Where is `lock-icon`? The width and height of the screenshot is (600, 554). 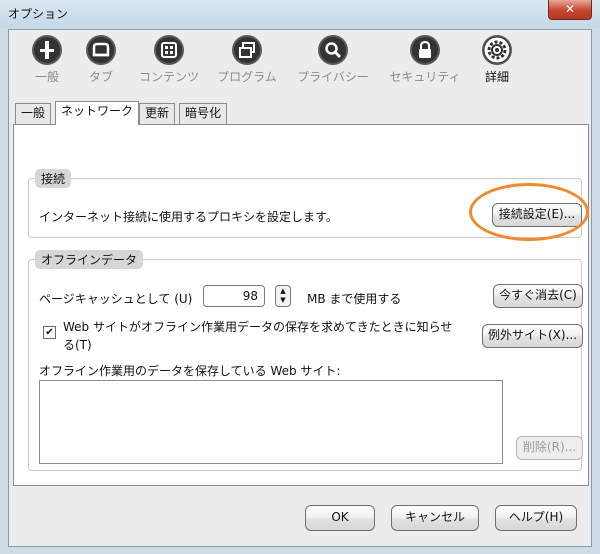 lock-icon is located at coordinates (425, 50).